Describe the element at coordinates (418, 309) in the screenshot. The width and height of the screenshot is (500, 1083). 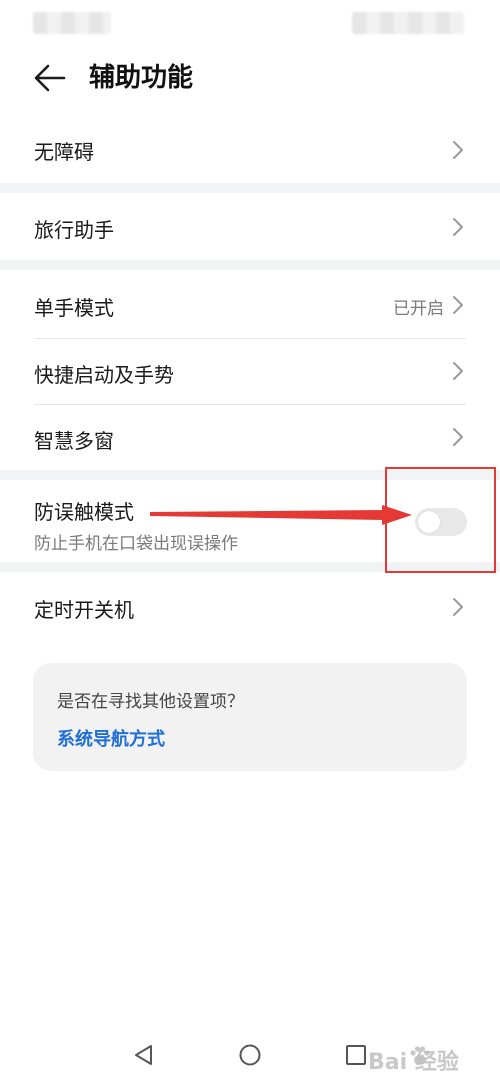
I see `status-value: 已开启` at that location.